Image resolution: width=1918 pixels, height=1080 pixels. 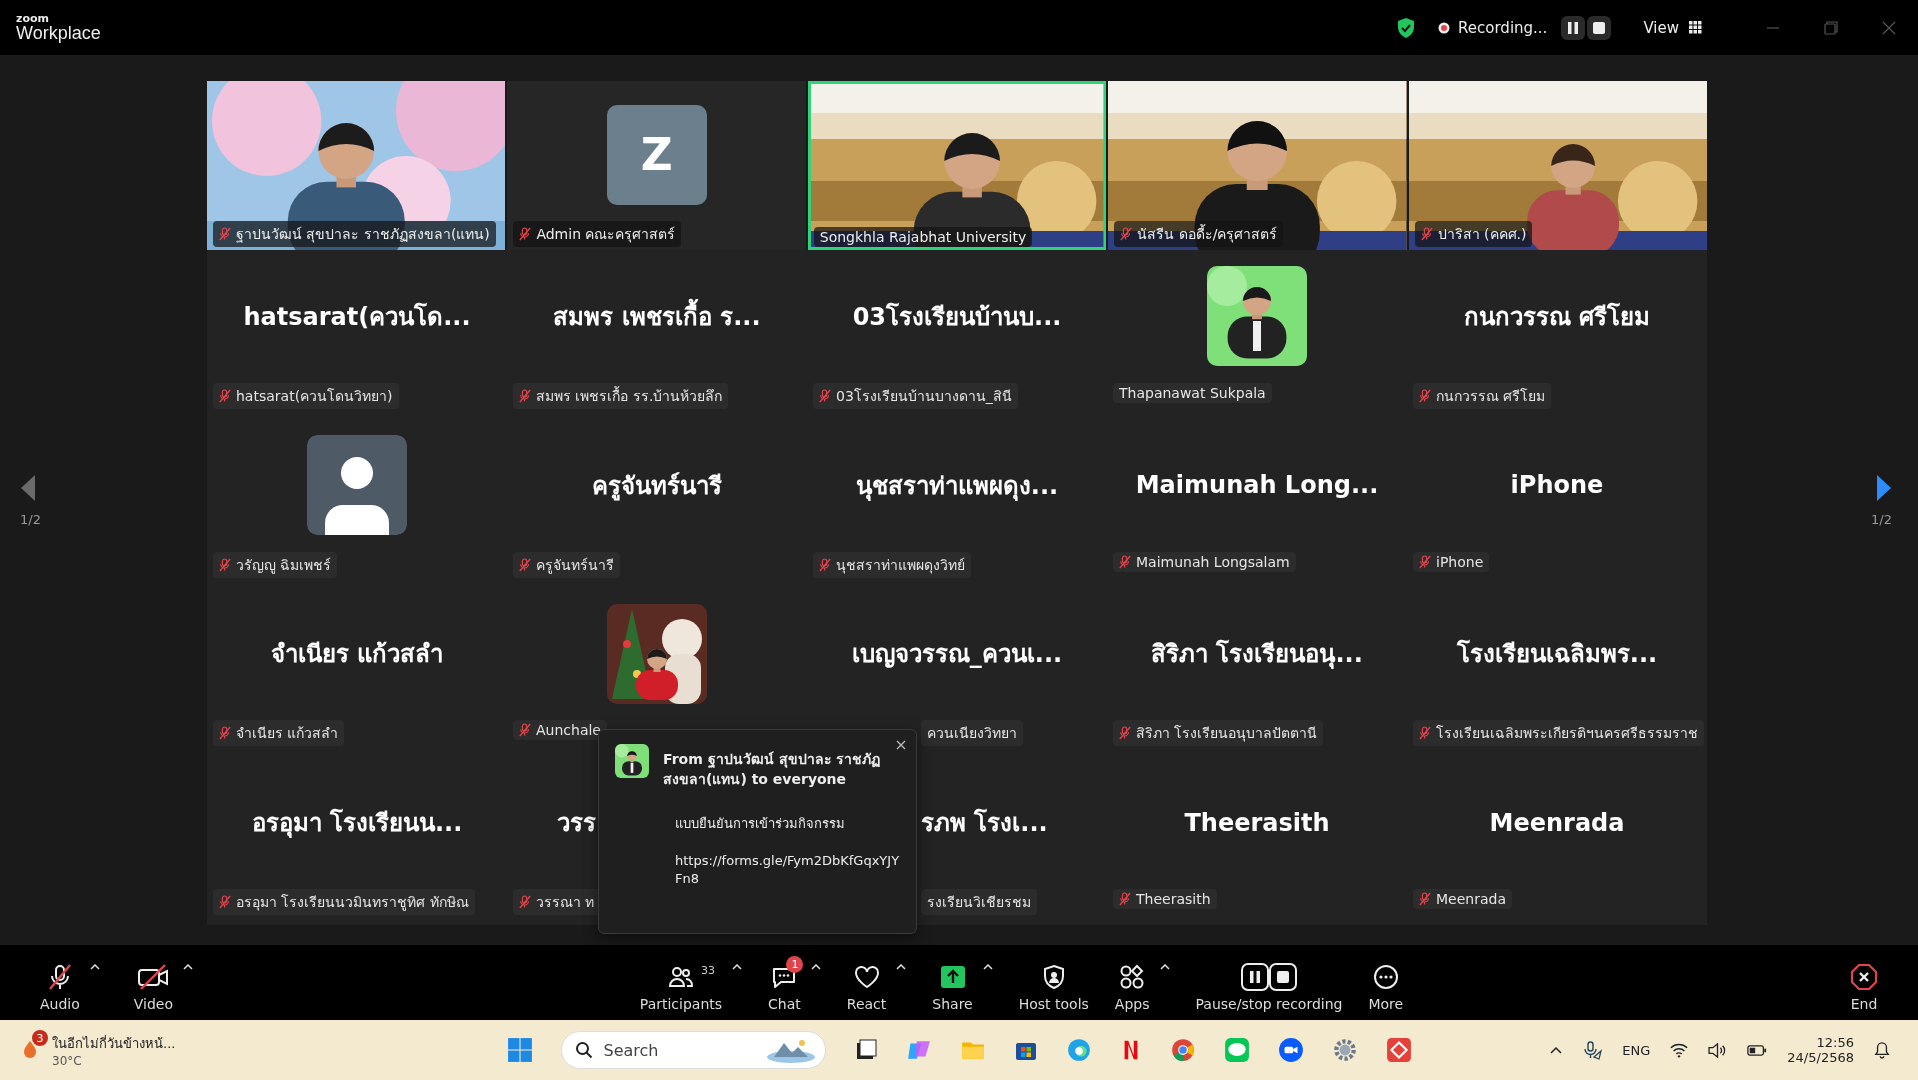 I want to click on browser-icon, so click(x=1078, y=1050).